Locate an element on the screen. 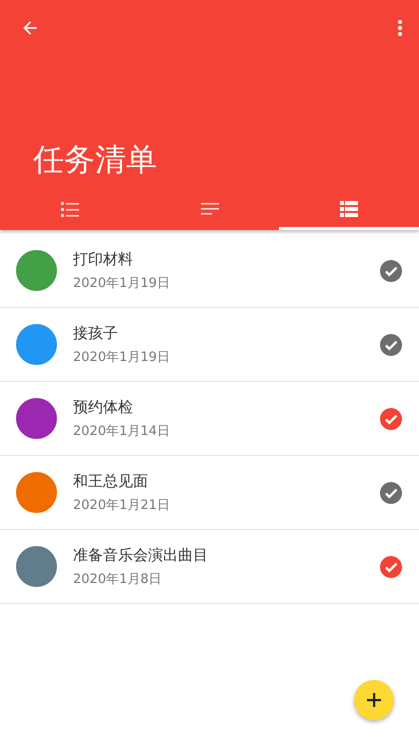  list-icon is located at coordinates (349, 208).